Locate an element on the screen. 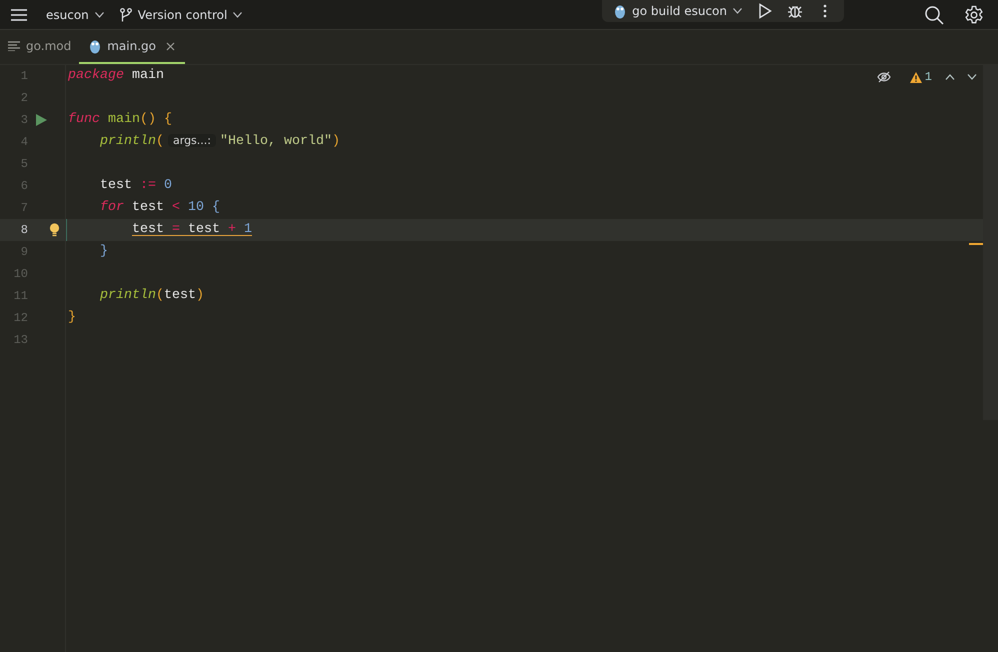 This screenshot has width=998, height=652. line-number: 6 is located at coordinates (24, 186).